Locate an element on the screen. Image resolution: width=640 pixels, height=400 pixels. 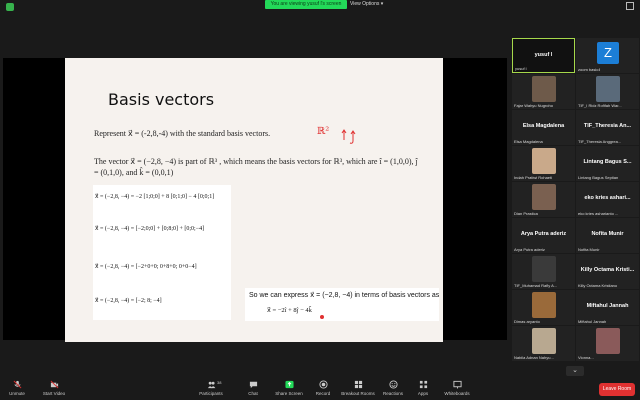
record-label: Record is located at coordinates (323, 393).